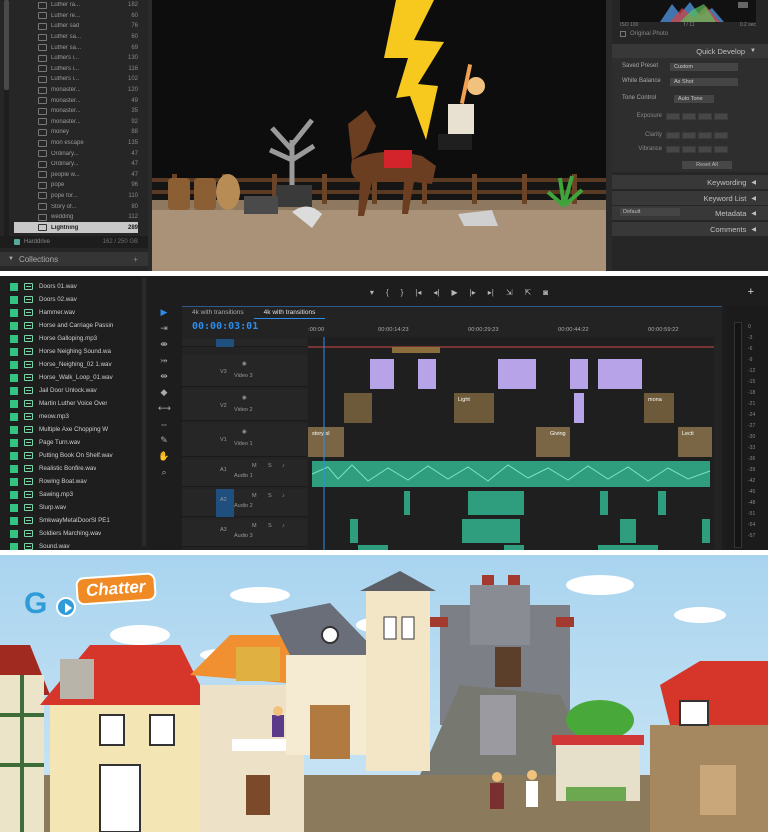 This screenshot has width=768, height=832. I want to click on audio-file-item: Doors 02.wav, so click(70, 299).